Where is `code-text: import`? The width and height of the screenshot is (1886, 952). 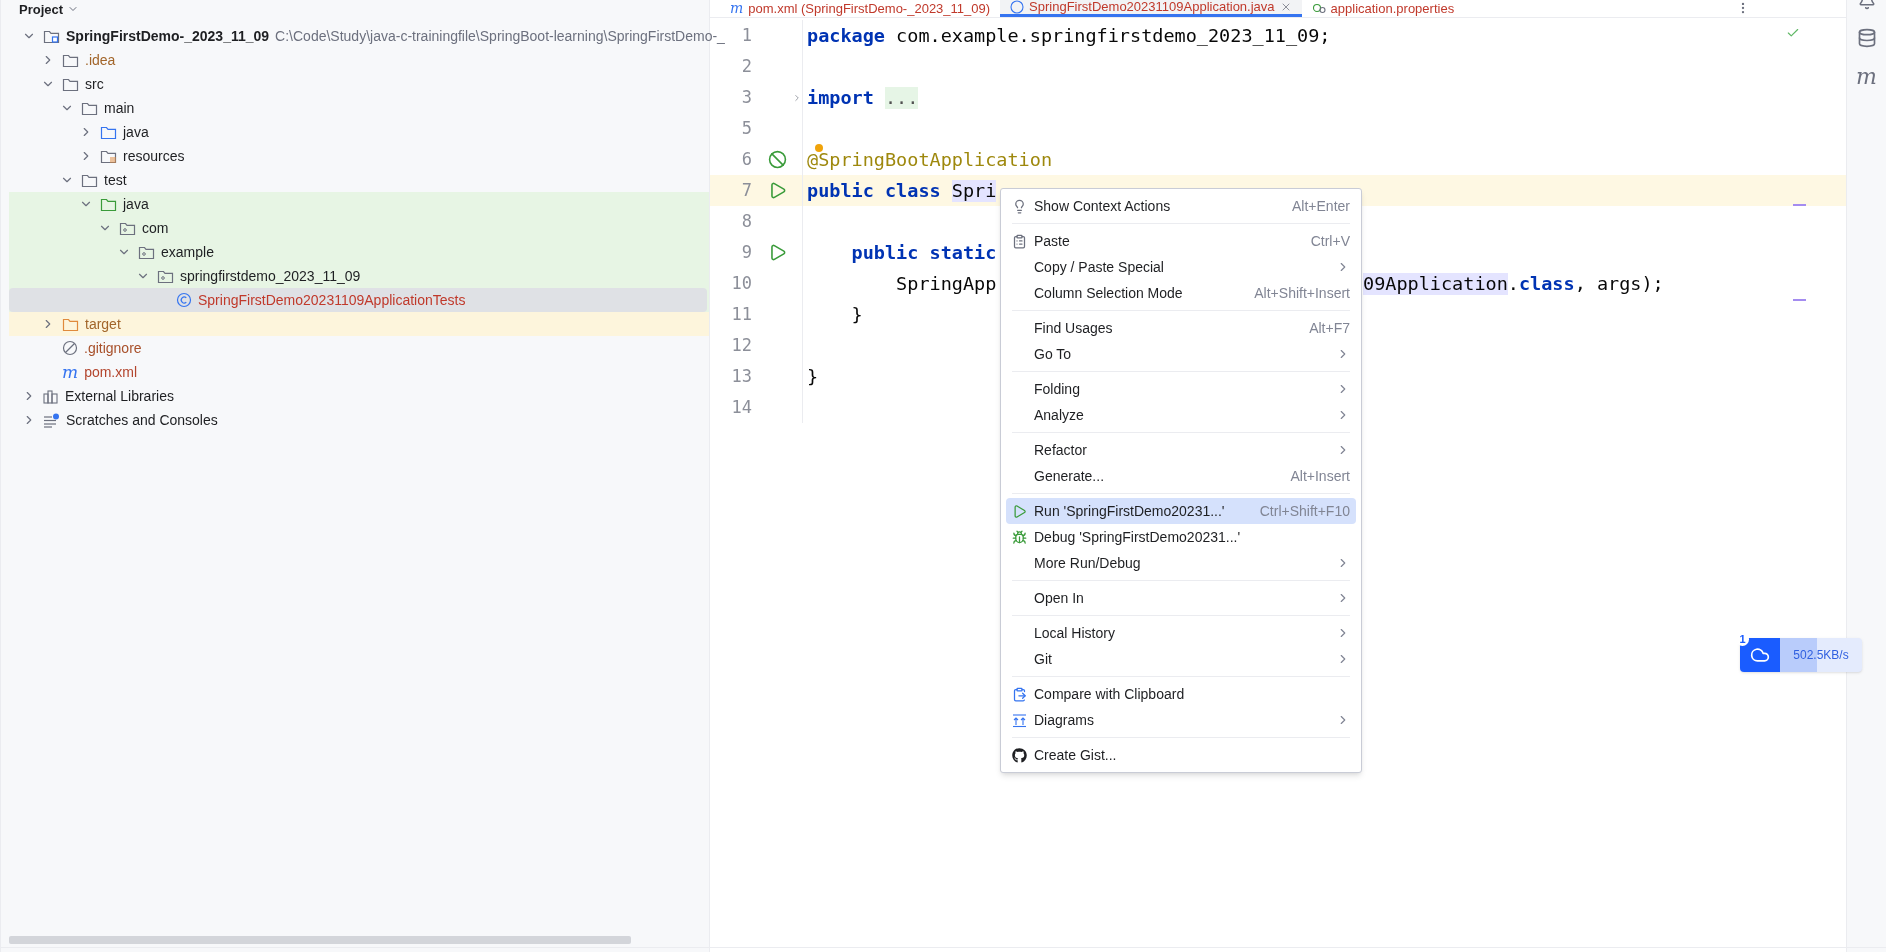 code-text: import is located at coordinates (841, 97).